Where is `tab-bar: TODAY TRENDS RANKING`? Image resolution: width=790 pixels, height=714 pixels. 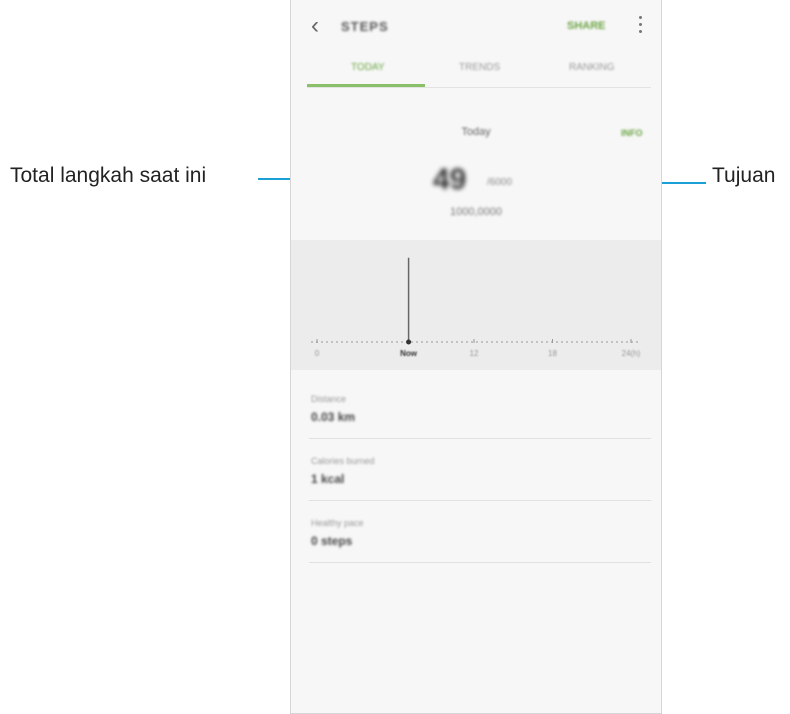 tab-bar: TODAY TRENDS RANKING is located at coordinates (479, 72).